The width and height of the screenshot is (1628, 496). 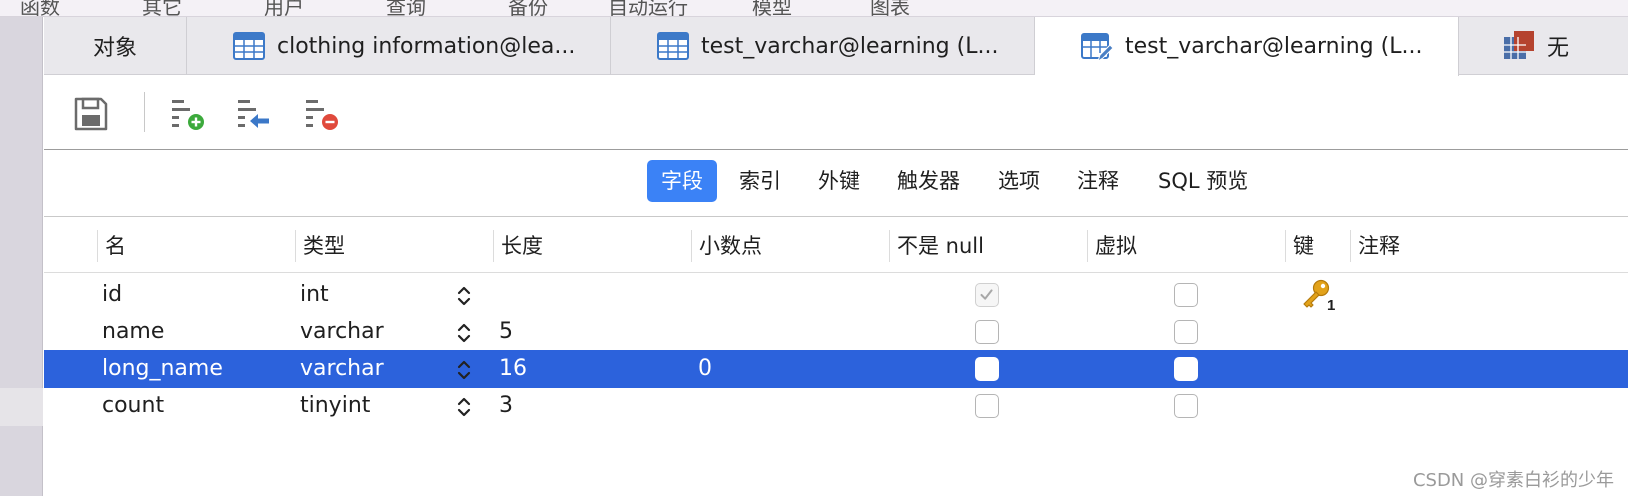 What do you see at coordinates (506, 332) in the screenshot?
I see `field-length-cell: 5` at bounding box center [506, 332].